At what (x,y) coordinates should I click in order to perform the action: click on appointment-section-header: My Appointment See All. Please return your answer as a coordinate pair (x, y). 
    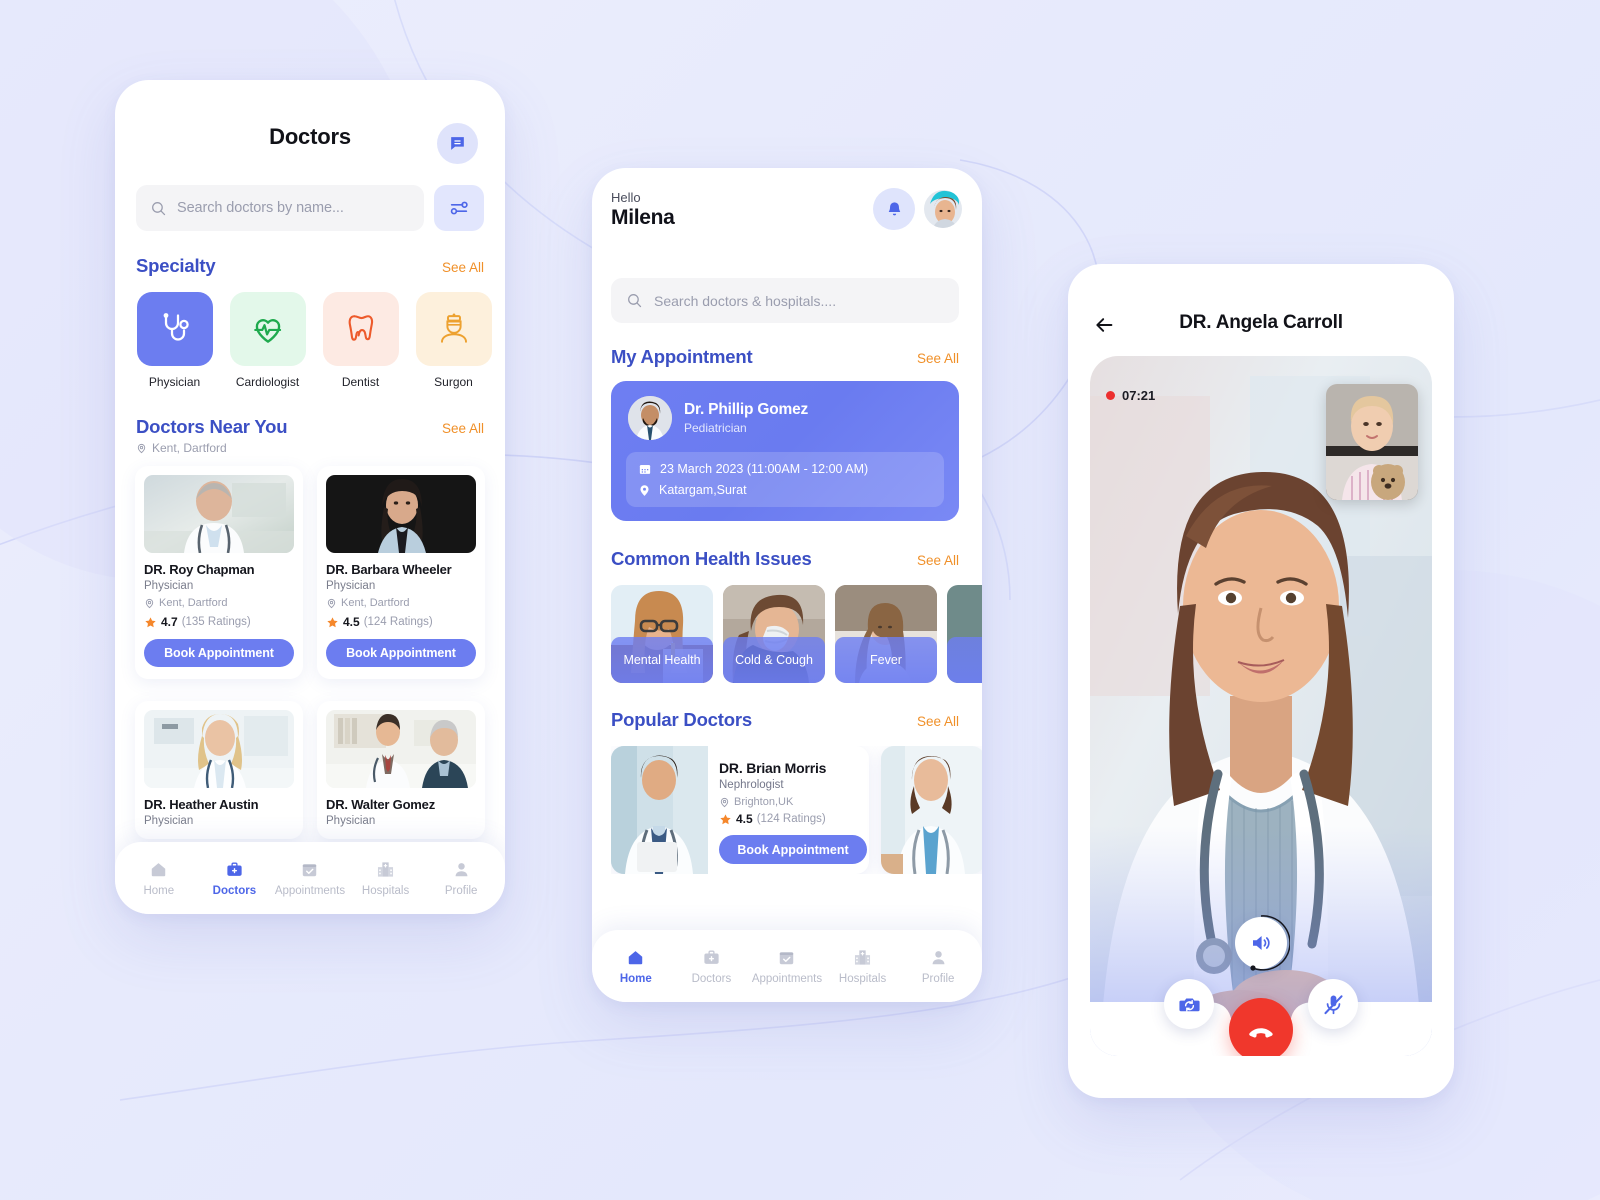
    Looking at the image, I should click on (785, 357).